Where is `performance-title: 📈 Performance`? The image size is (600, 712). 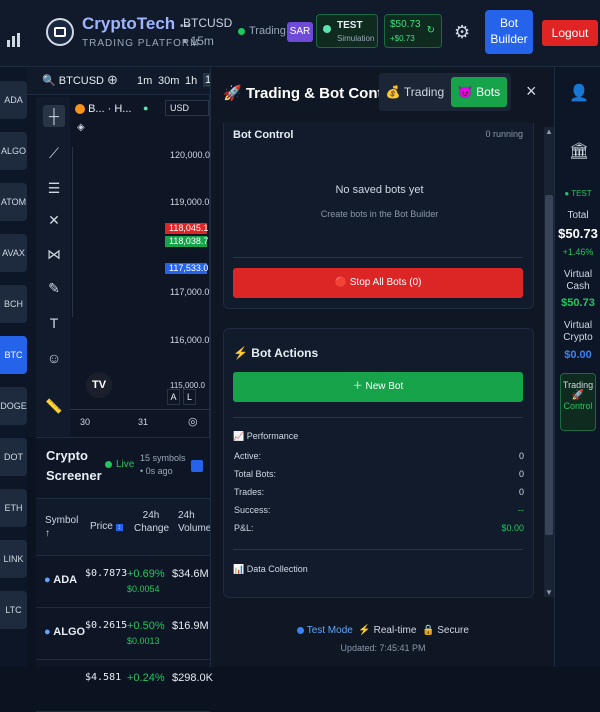
performance-title: 📈 Performance is located at coordinates (266, 436).